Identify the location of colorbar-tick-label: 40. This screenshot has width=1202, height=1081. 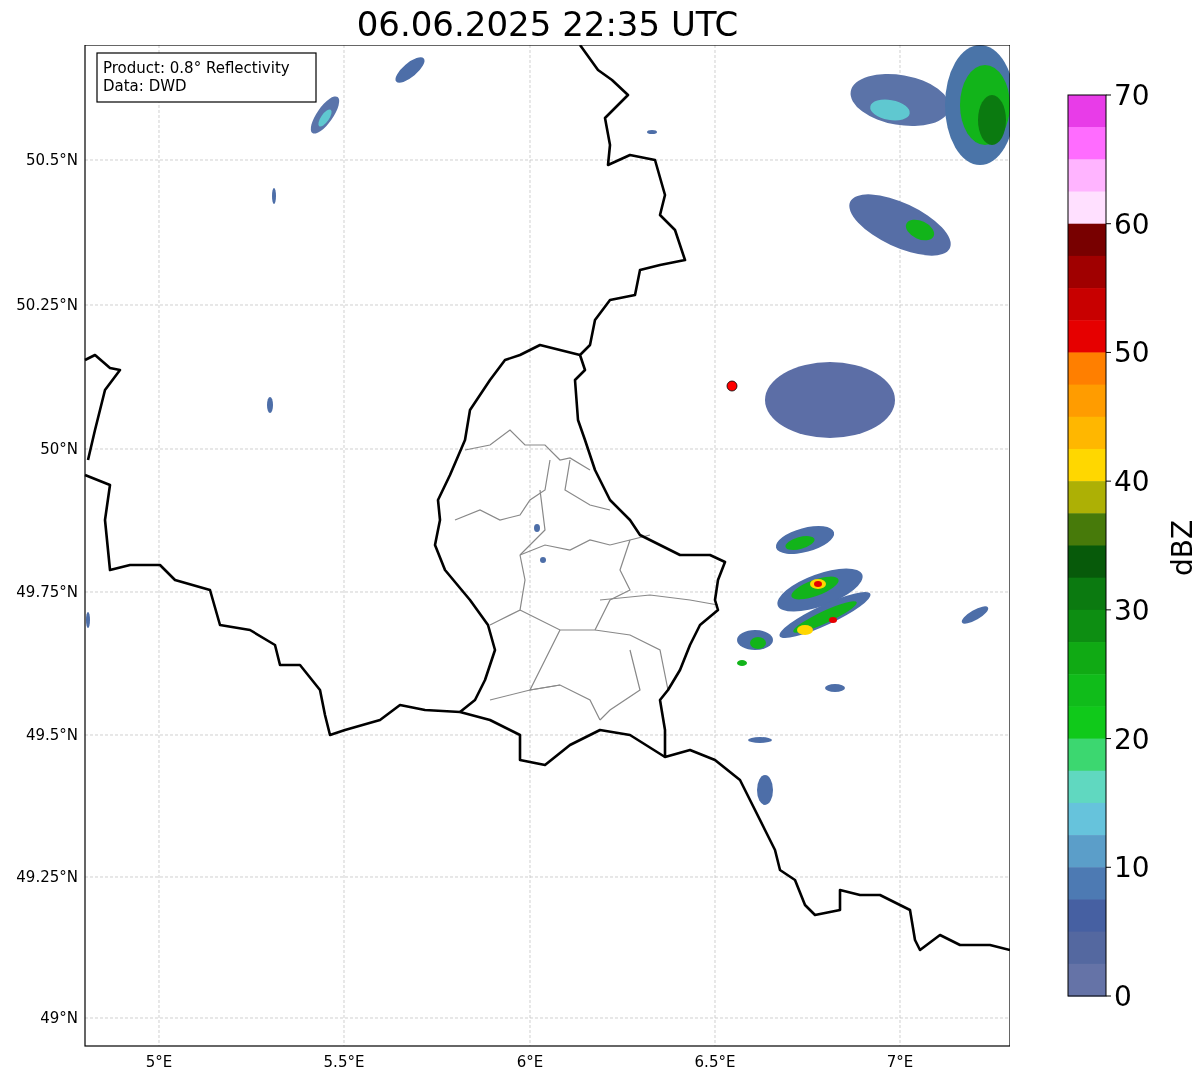
(1132, 482).